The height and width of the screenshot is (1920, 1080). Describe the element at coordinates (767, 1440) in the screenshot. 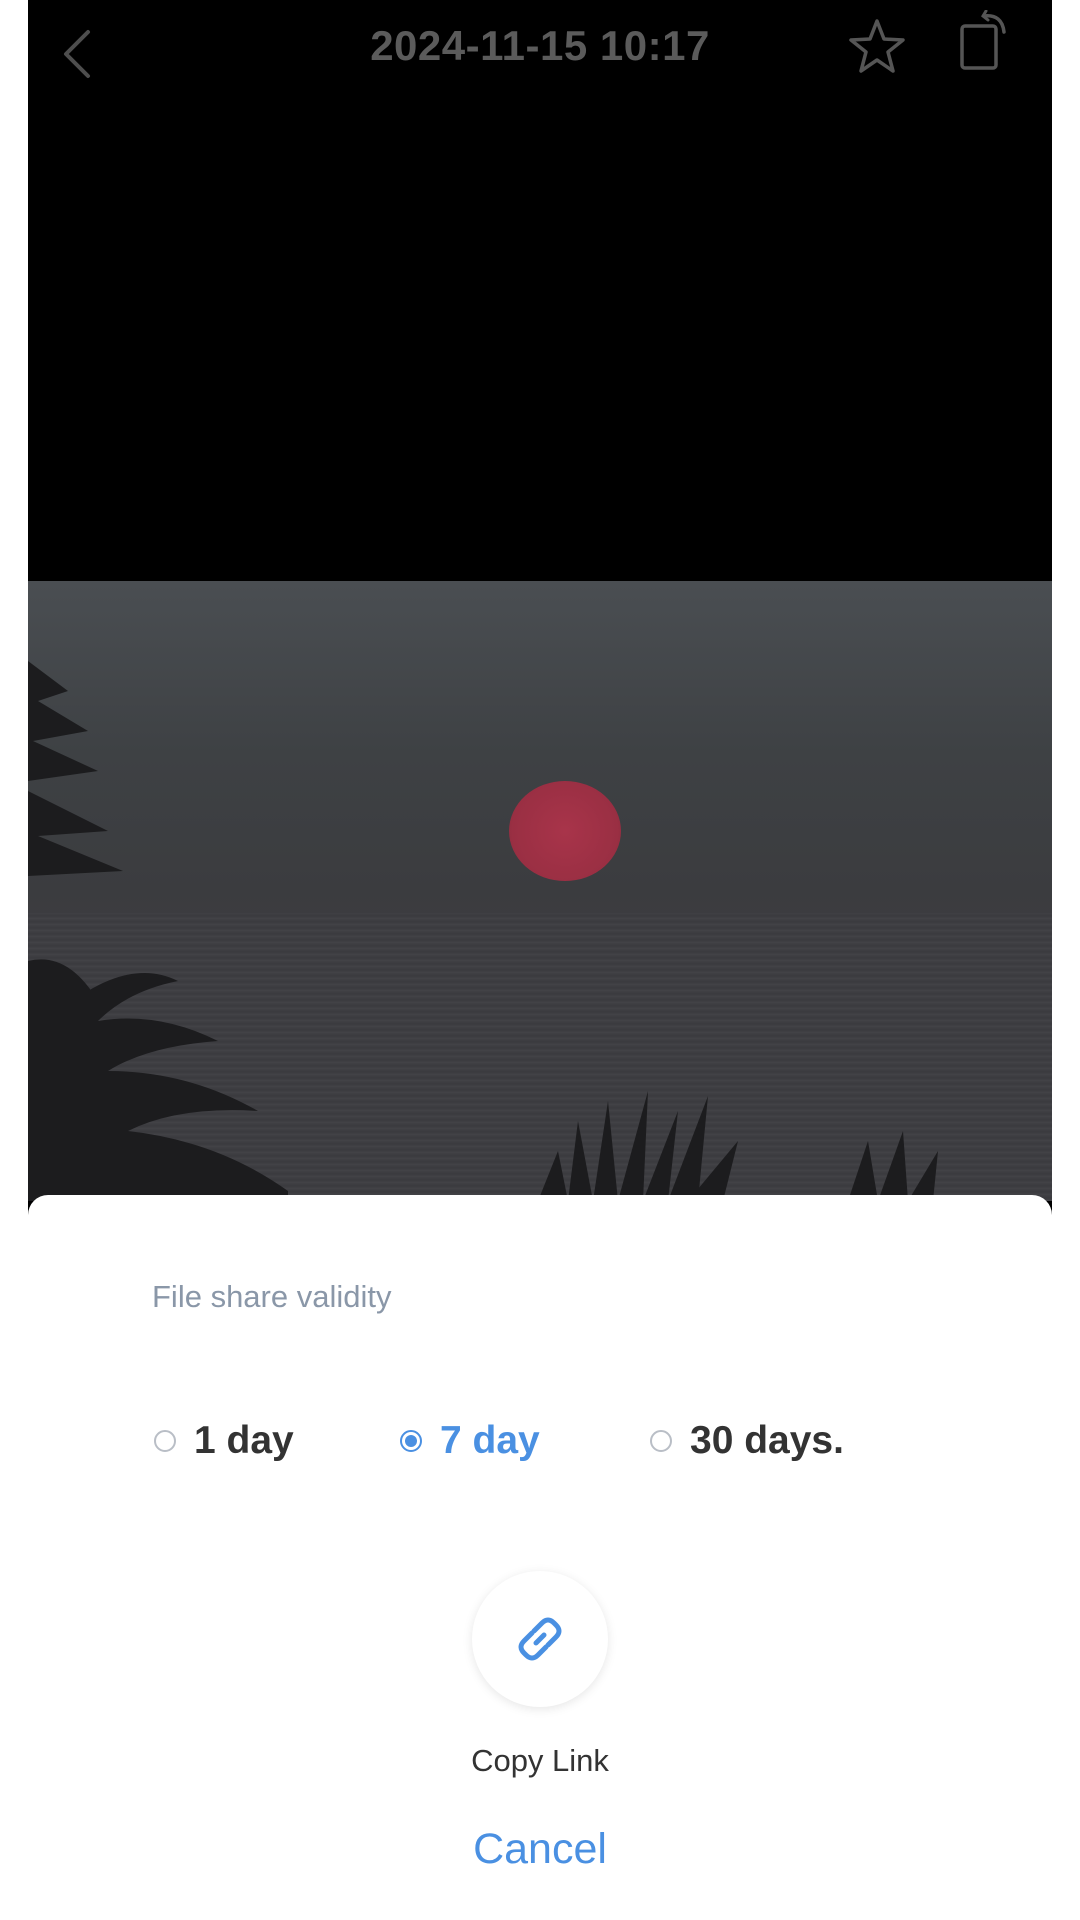

I see `option-label: 30 days.` at that location.